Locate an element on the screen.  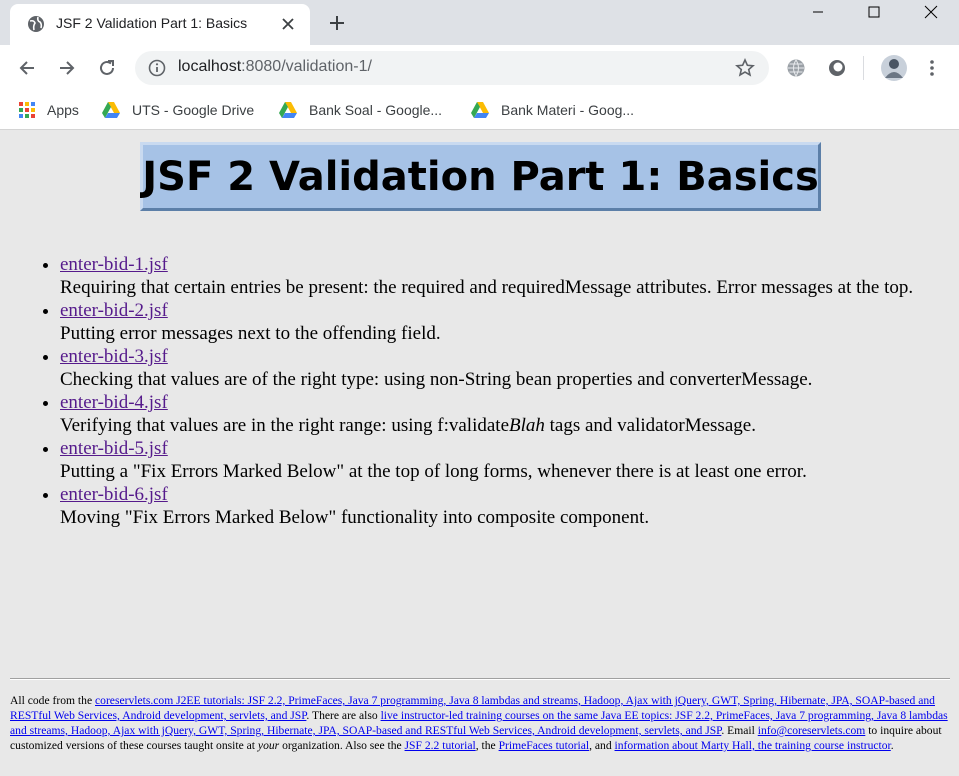
record-extension-icon is located at coordinates (837, 68).